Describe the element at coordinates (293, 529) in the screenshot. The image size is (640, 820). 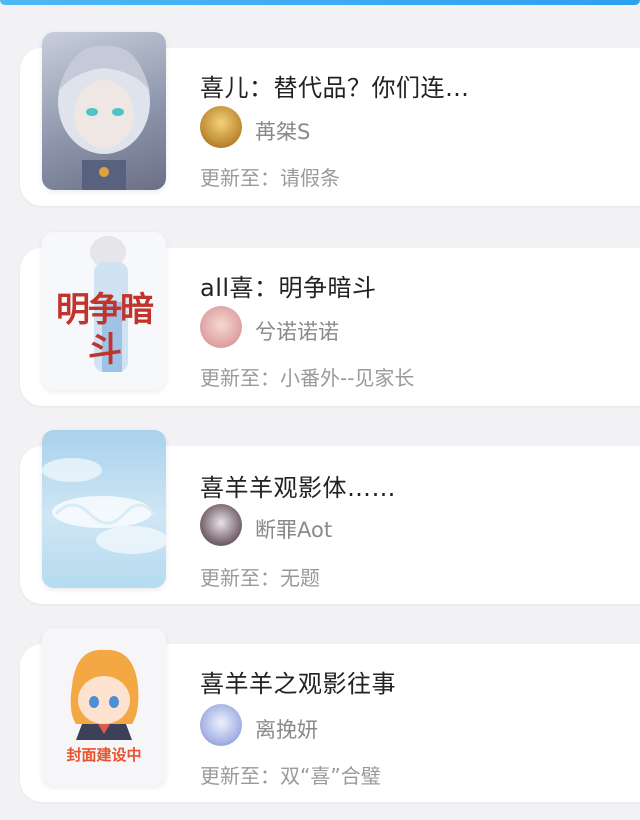
I see `author-name: 断罪Aot` at that location.